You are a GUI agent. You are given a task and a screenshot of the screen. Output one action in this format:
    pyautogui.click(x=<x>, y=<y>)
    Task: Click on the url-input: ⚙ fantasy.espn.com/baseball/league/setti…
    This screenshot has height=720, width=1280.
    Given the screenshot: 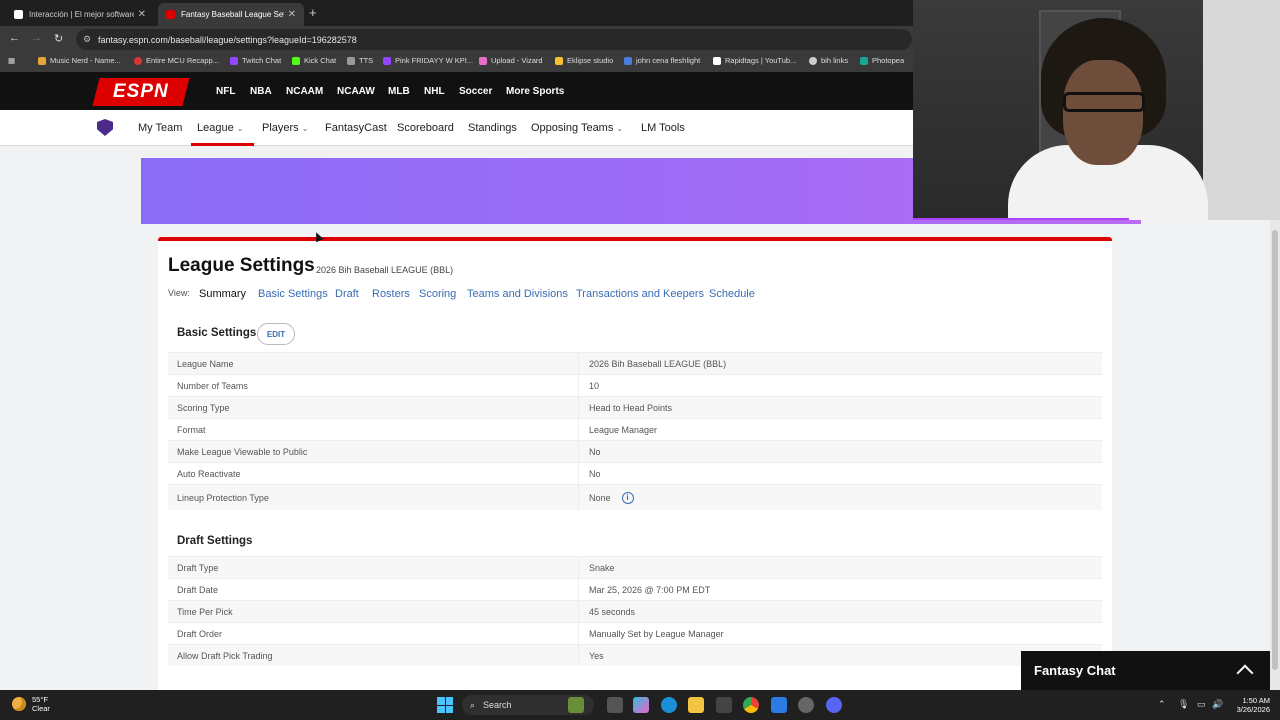 What is the action you would take?
    pyautogui.click(x=494, y=39)
    